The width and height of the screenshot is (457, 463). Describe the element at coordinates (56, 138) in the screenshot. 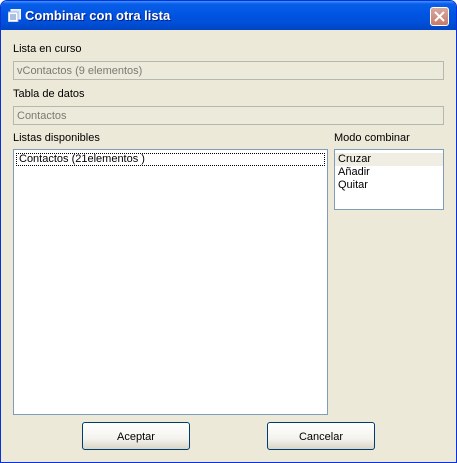

I see `available-lists-label: Listas disponibles` at that location.